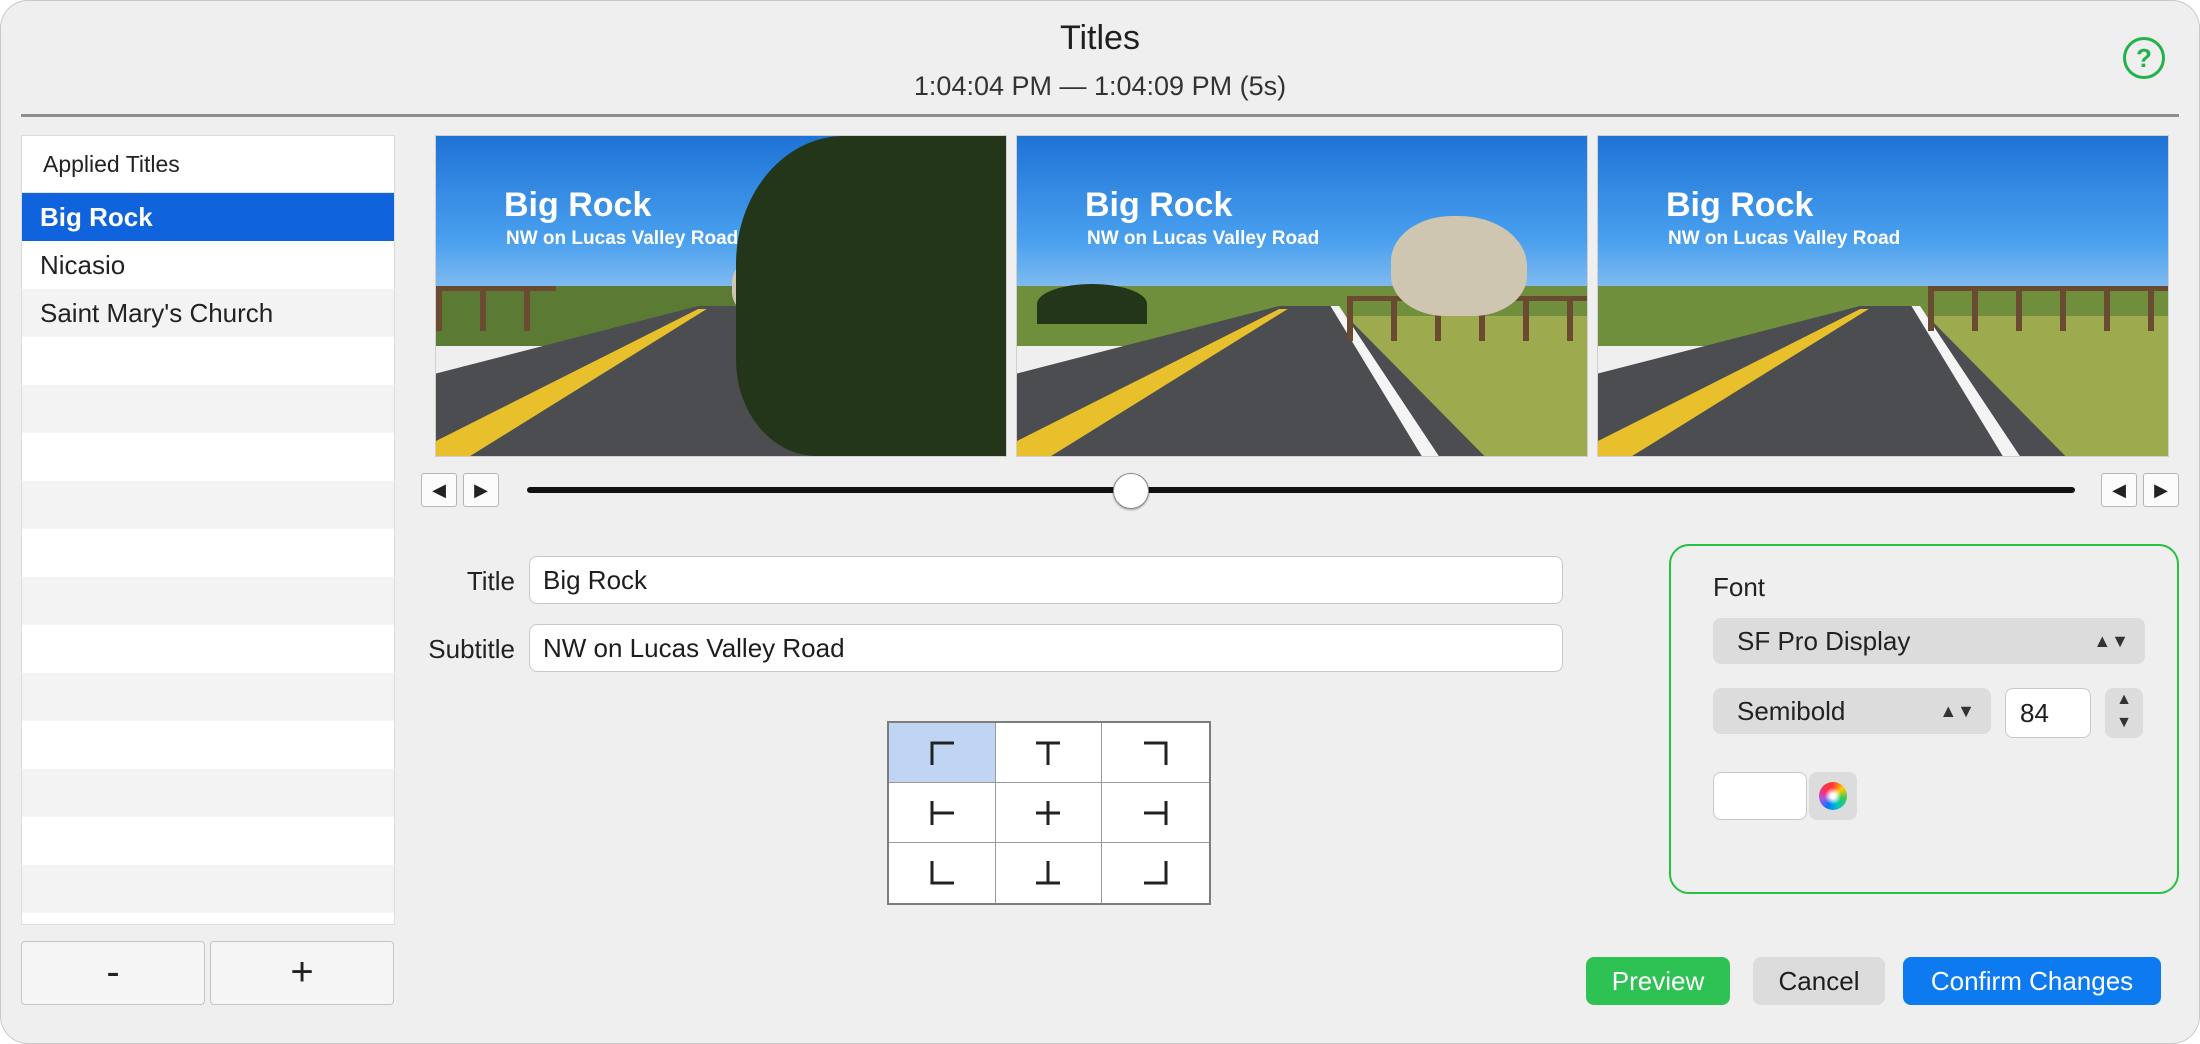 This screenshot has height=1044, width=2200. Describe the element at coordinates (1301, 490) in the screenshot. I see `timeline-track` at that location.